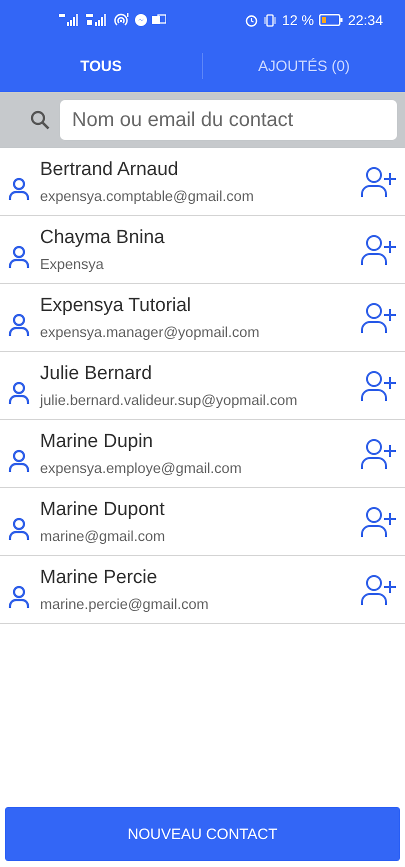 The height and width of the screenshot is (867, 405). I want to click on new-contact-button: NOUVEAU CONTACT, so click(202, 834).